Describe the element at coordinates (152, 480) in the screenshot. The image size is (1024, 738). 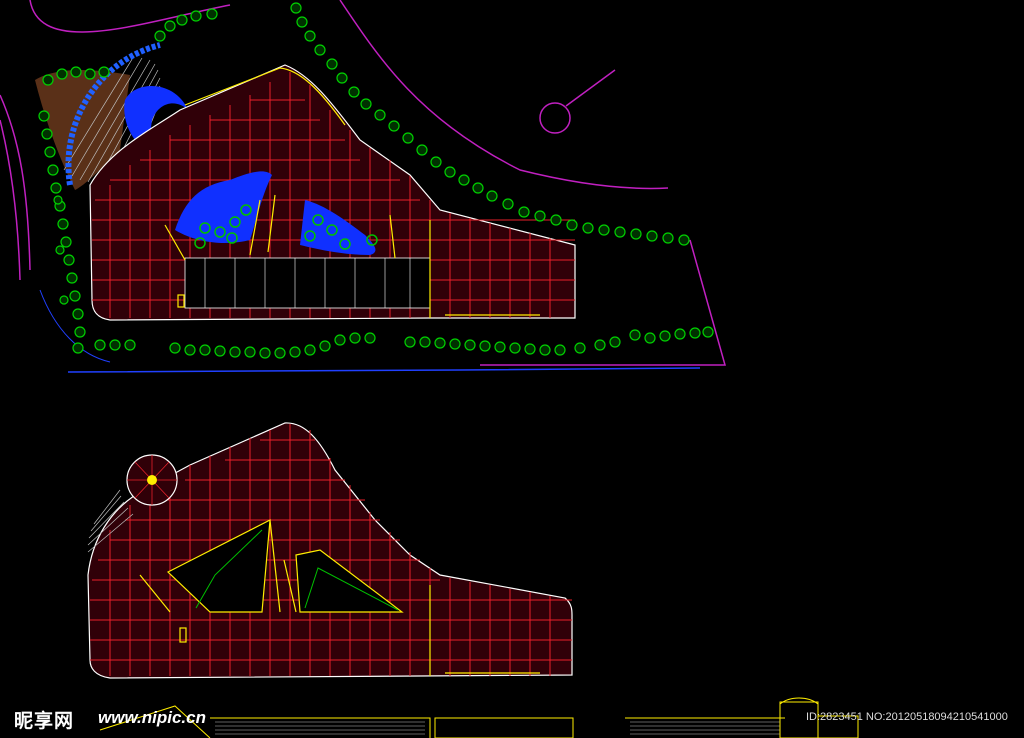
I see `round-tower` at that location.